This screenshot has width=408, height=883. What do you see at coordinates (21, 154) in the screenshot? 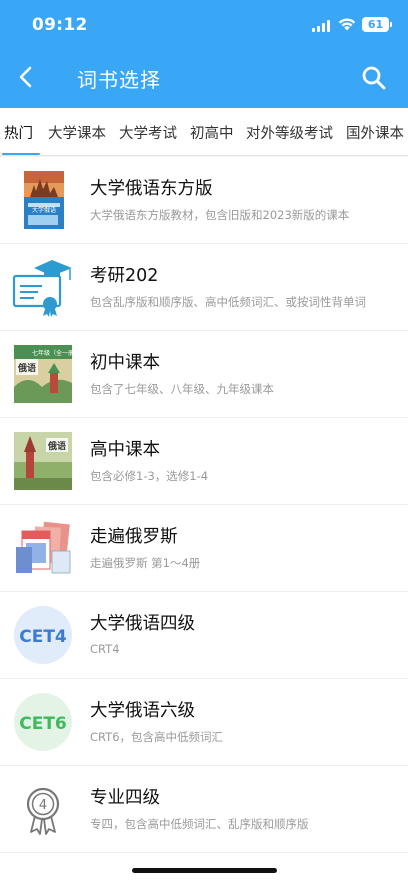
I see `active-tab-indicator` at bounding box center [21, 154].